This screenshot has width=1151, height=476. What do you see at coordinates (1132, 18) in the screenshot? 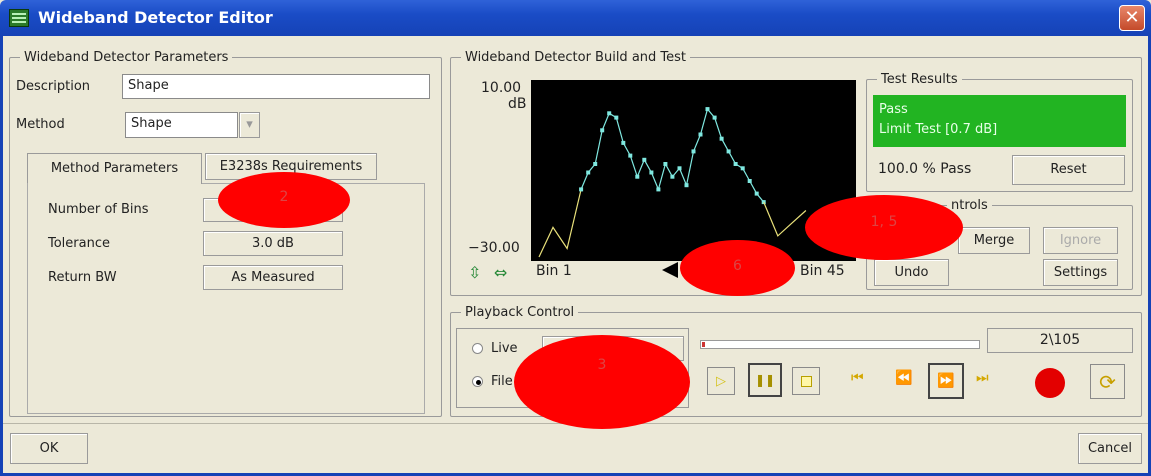
I see `close-button: ✕` at bounding box center [1132, 18].